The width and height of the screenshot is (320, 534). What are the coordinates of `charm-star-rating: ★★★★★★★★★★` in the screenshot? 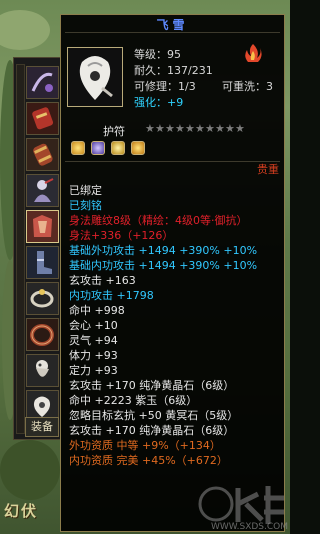 It's located at (195, 129).